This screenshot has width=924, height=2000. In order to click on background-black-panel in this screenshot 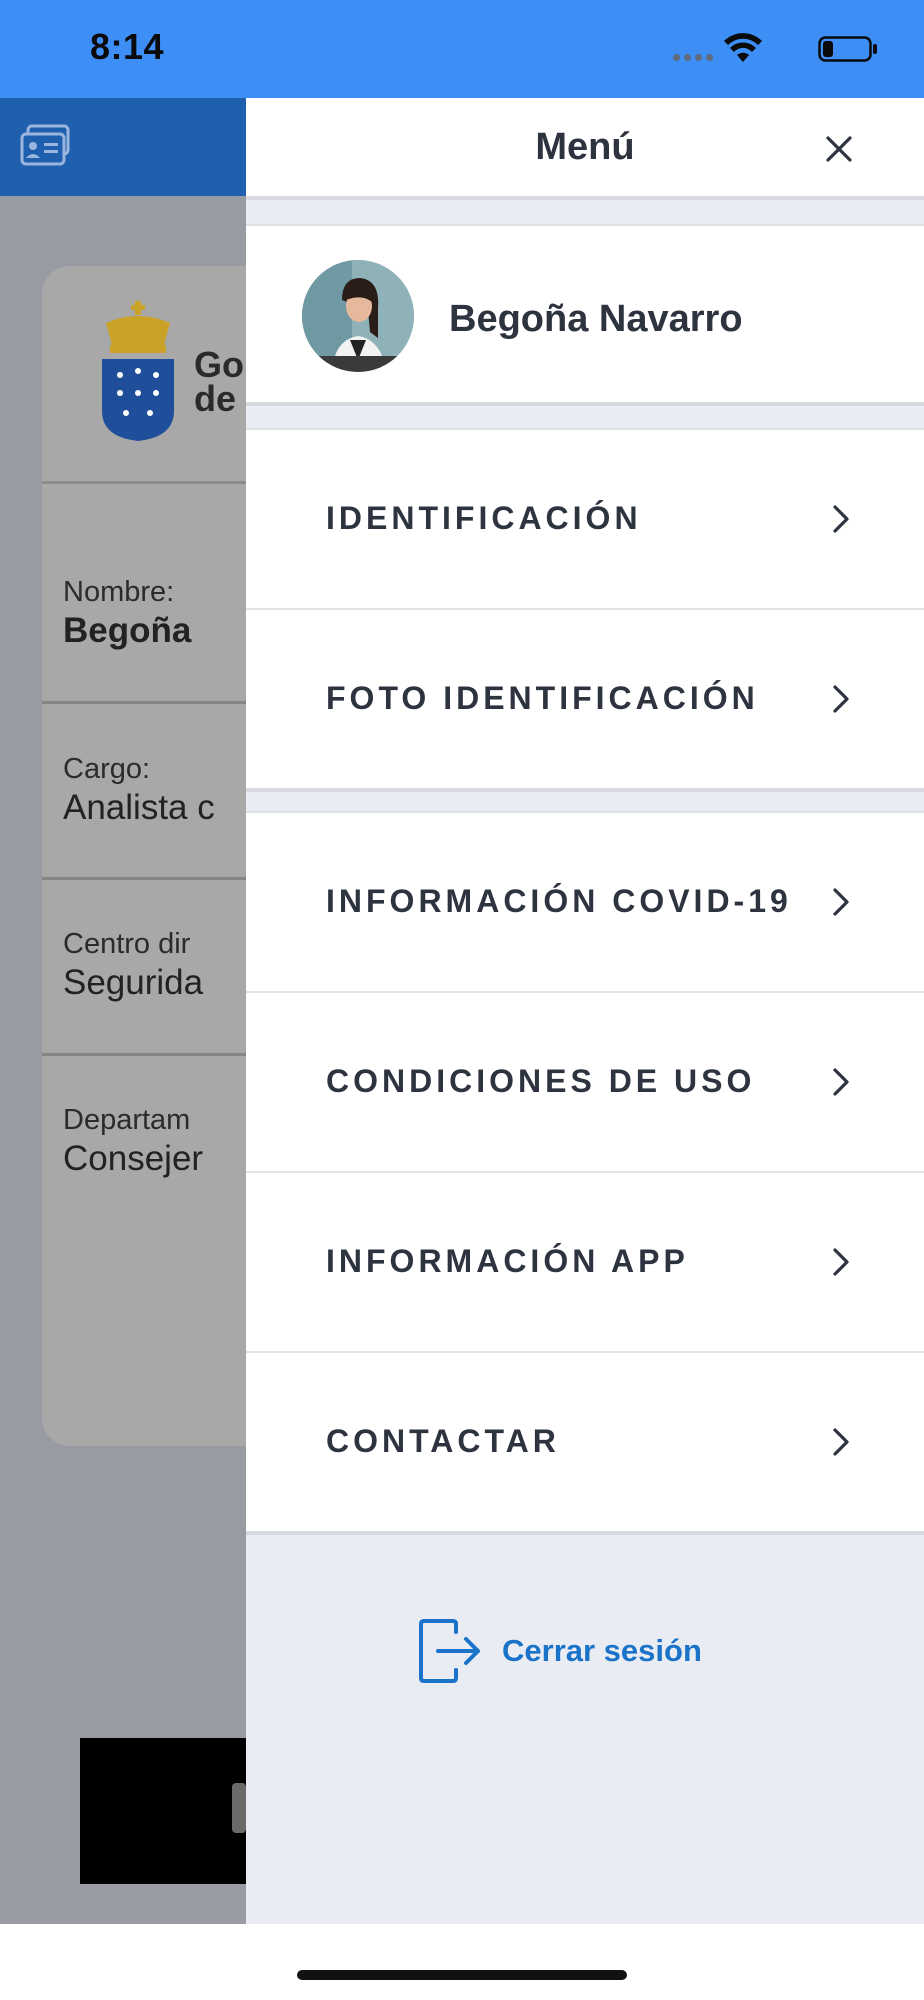, I will do `click(163, 1811)`.